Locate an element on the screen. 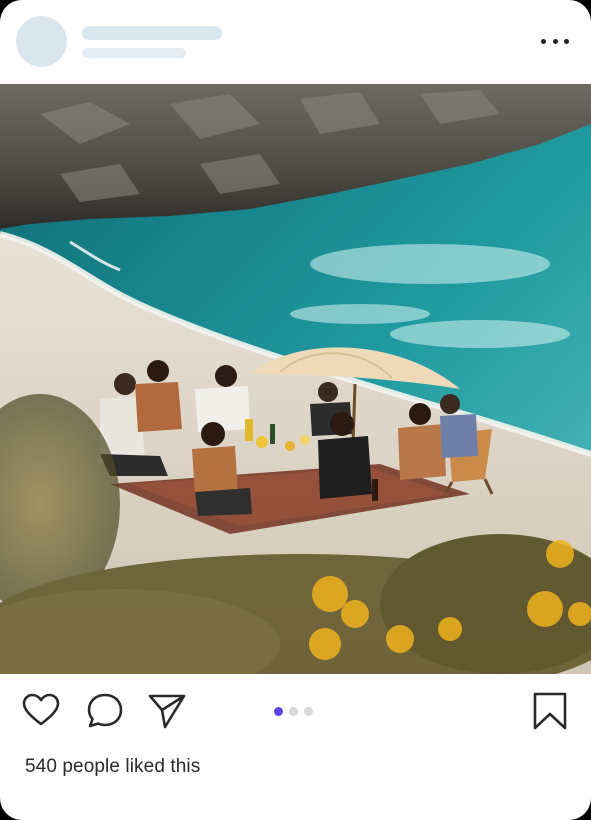 The height and width of the screenshot is (820, 591). post-actions is located at coordinates (295, 712).